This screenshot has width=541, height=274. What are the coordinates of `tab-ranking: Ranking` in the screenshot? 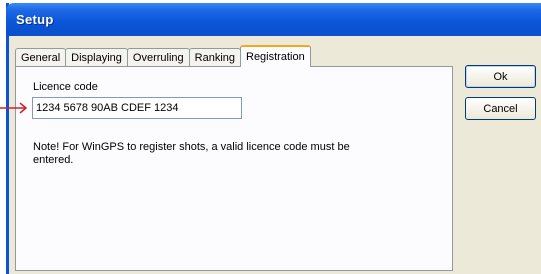 It's located at (214, 57).